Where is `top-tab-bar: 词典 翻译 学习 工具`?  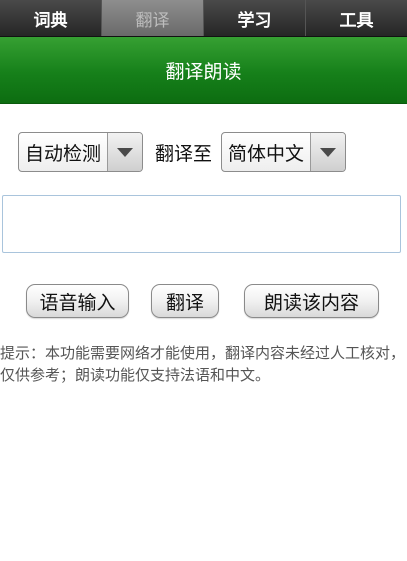
top-tab-bar: 词典 翻译 学习 工具 is located at coordinates (203, 18).